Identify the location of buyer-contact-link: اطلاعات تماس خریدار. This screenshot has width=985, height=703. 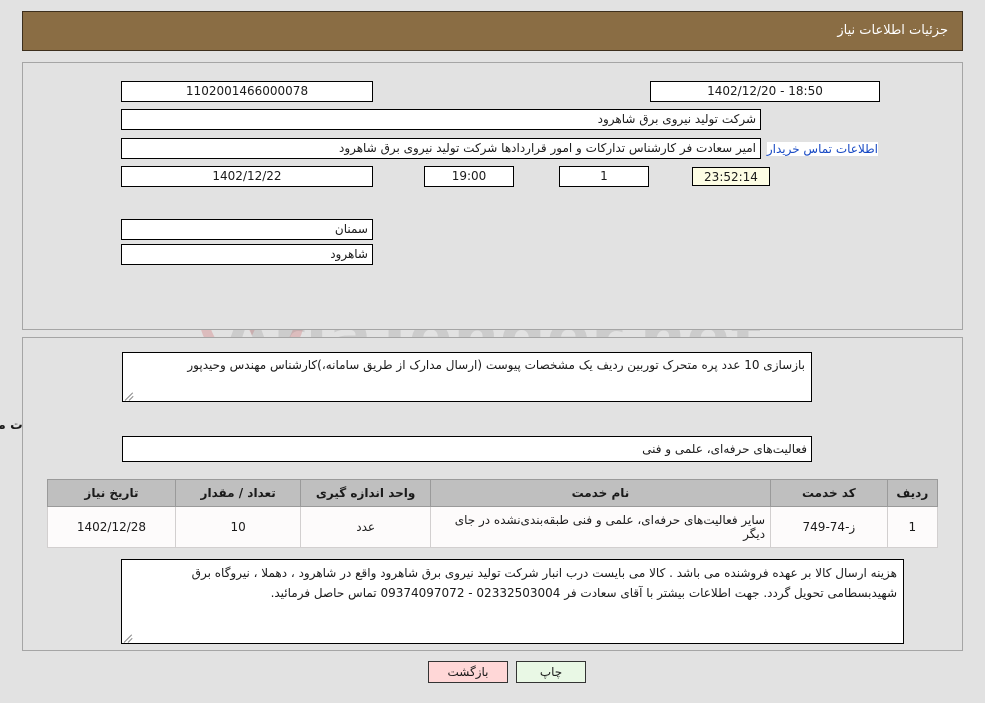
(822, 149).